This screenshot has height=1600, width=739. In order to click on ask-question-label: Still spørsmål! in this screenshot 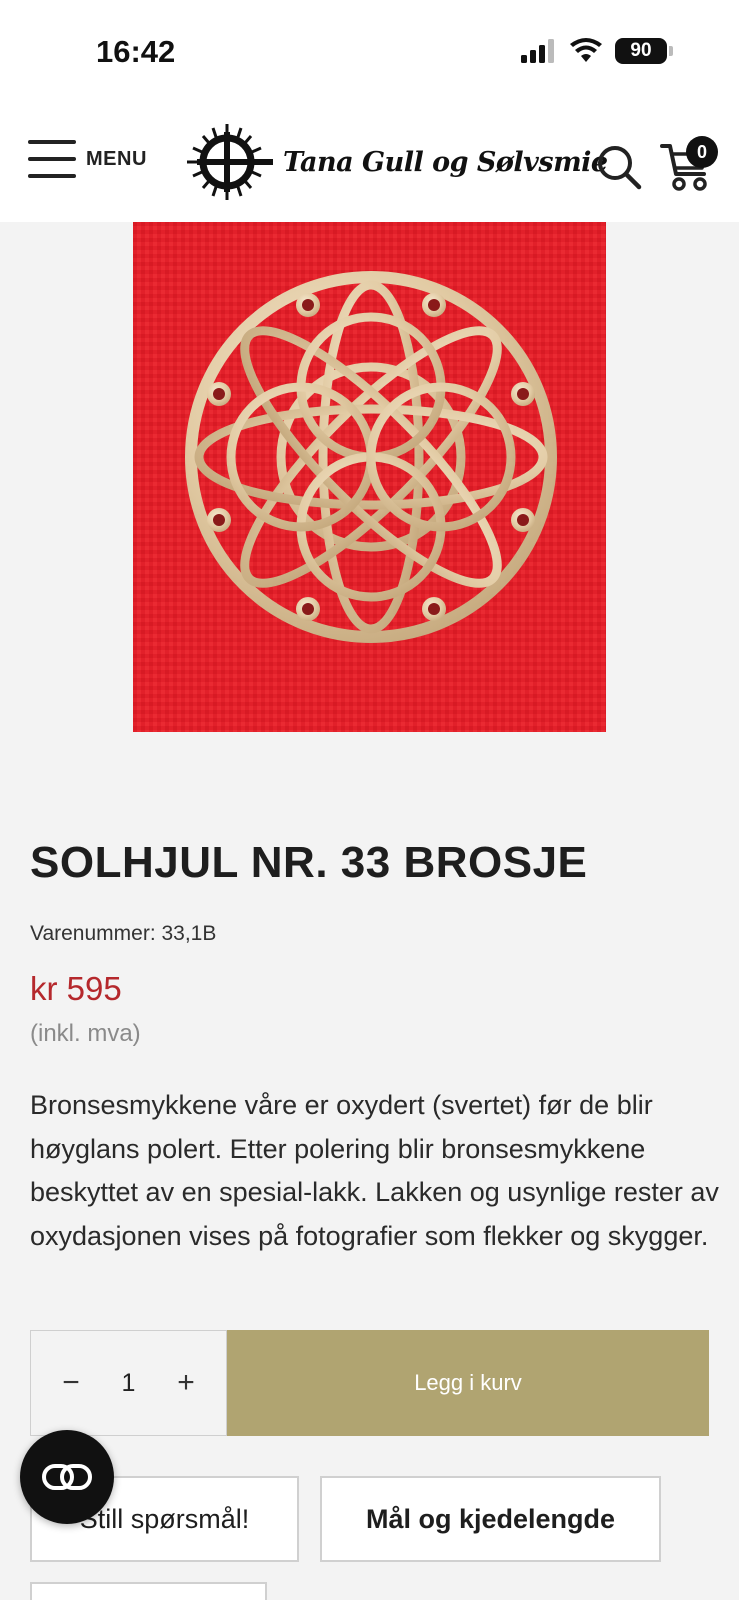, I will do `click(164, 1518)`.